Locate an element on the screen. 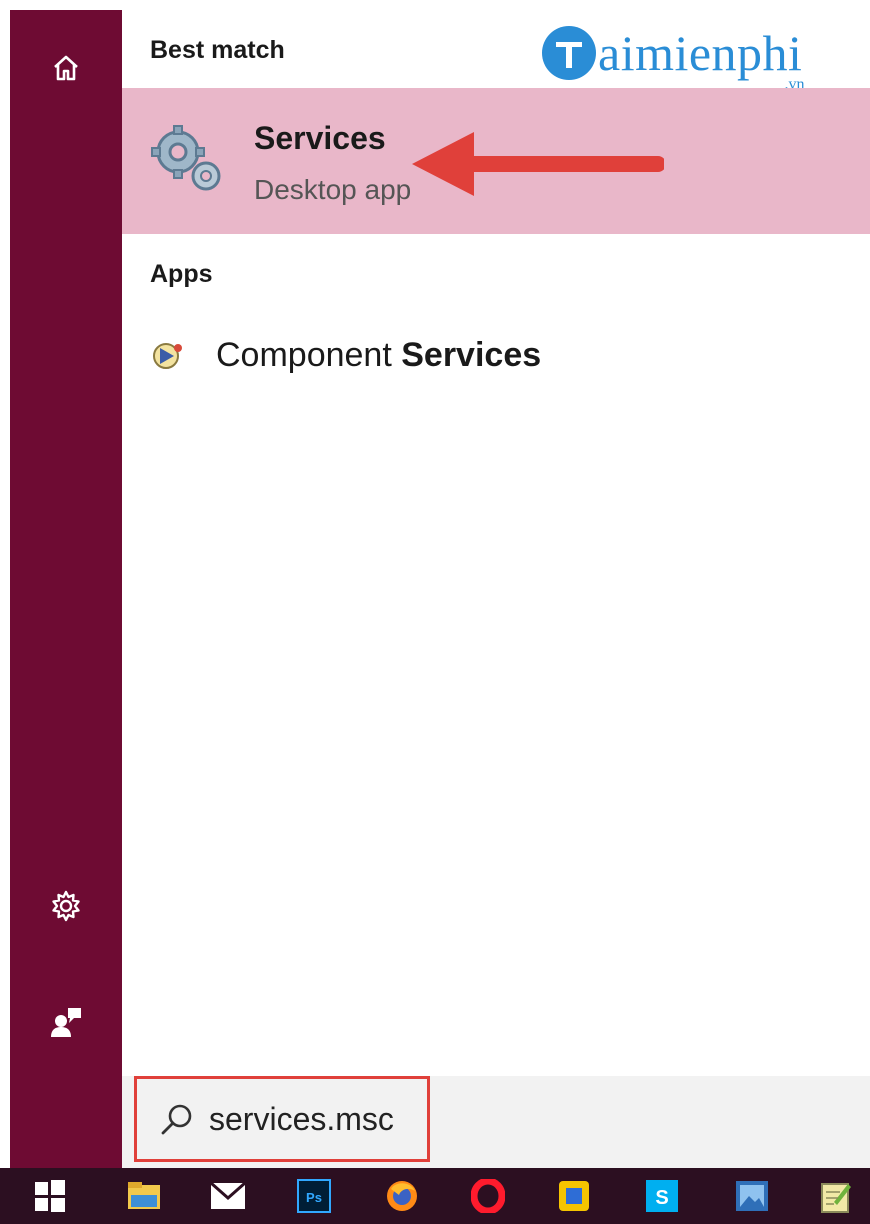 Image resolution: width=870 pixels, height=1224 pixels. search-input is located at coordinates (314, 1119).